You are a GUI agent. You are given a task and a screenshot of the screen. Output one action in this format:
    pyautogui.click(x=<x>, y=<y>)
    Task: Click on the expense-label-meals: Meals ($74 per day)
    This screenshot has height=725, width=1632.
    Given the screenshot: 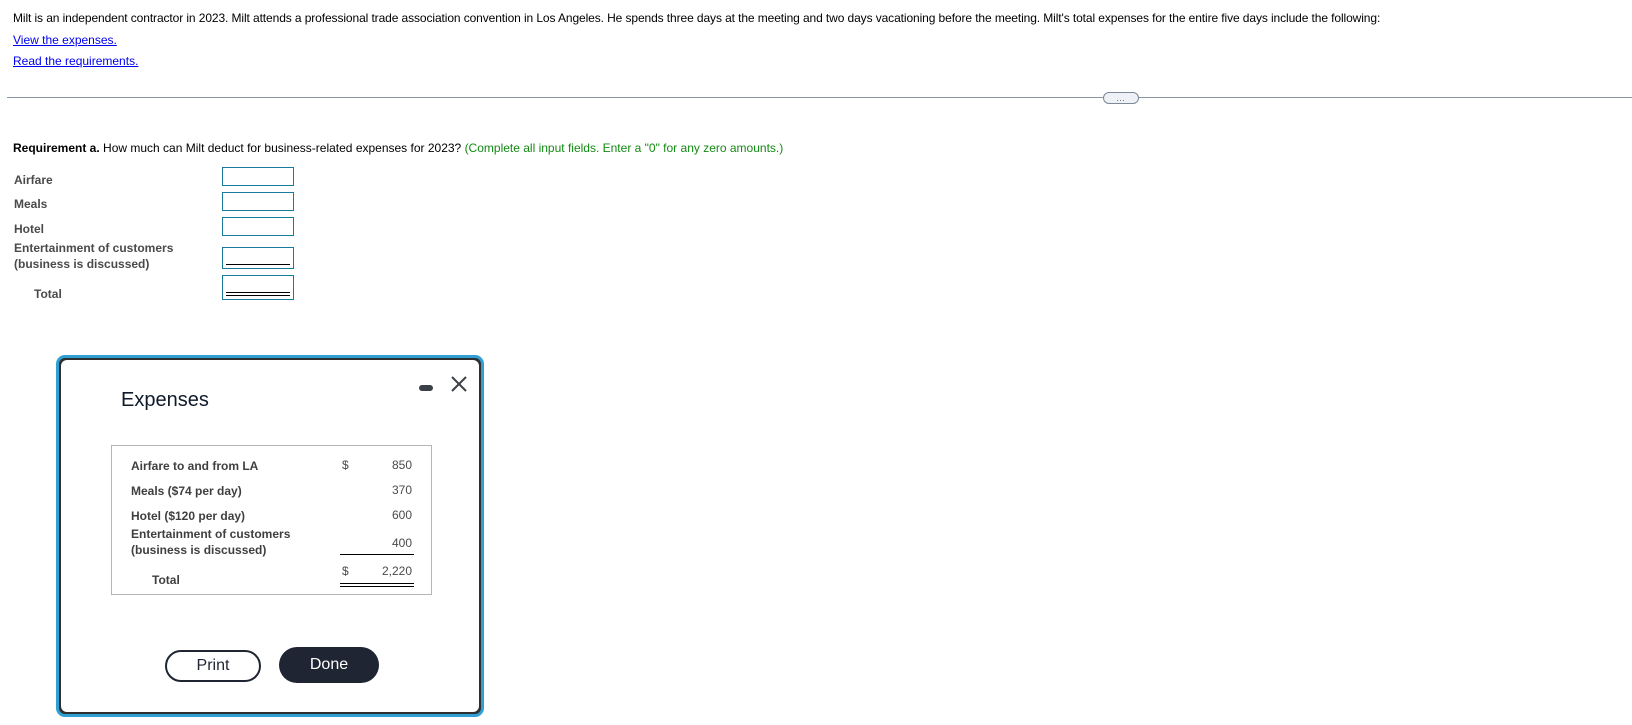 What is the action you would take?
    pyautogui.click(x=186, y=491)
    